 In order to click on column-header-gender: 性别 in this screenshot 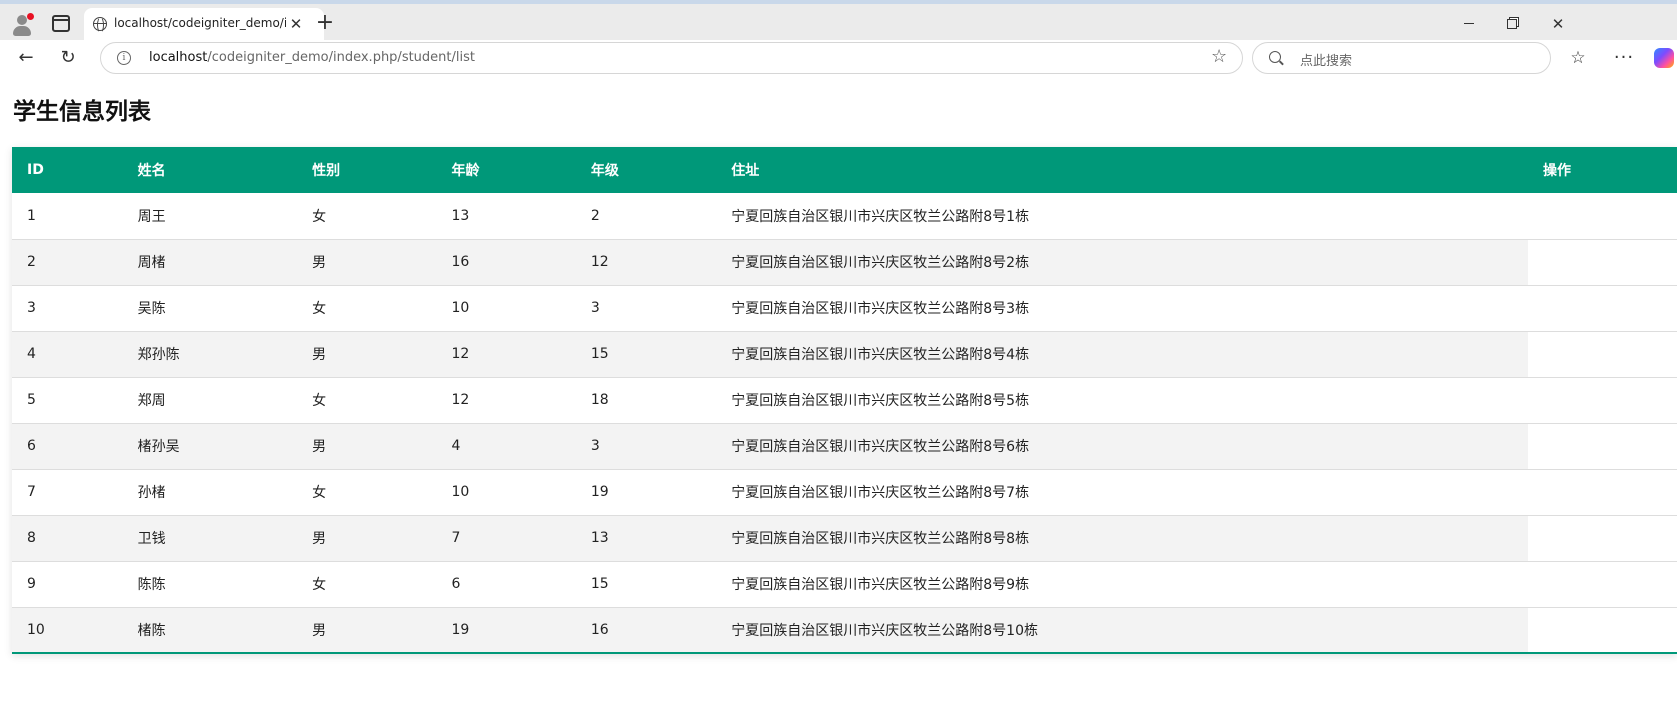, I will do `click(326, 171)`.